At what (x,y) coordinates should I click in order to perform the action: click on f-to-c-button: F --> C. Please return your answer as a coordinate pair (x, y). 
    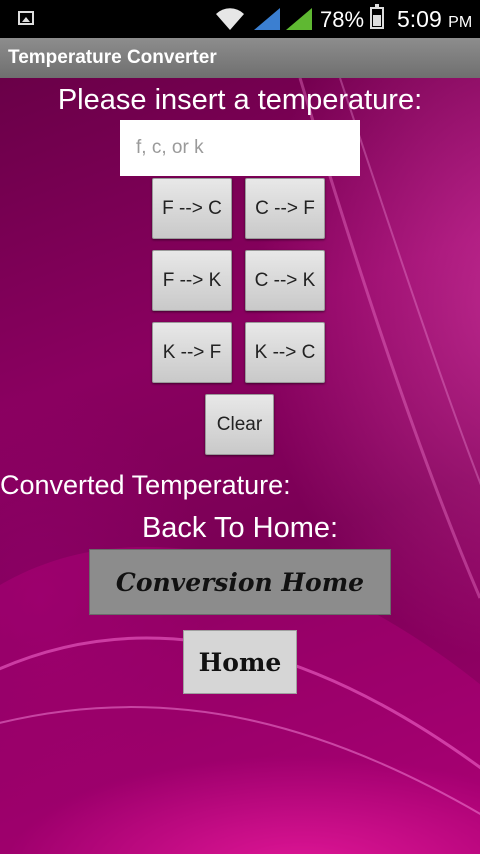
    Looking at the image, I should click on (192, 208).